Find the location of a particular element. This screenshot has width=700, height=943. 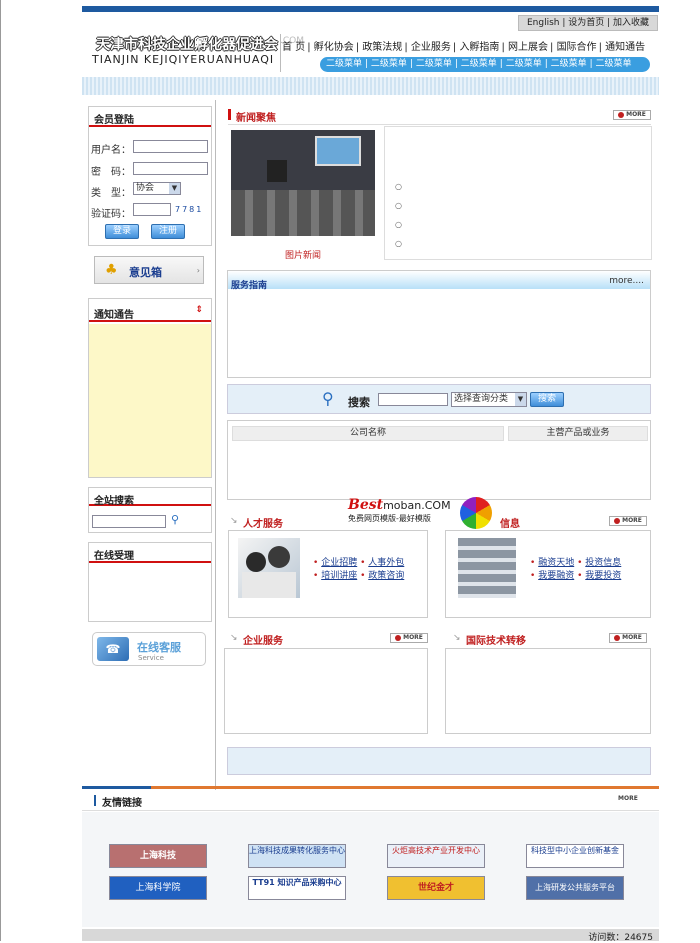

talent-links: • 企业招聘 • 人事外包 • 培训讲座 • 政策咨询 is located at coordinates (368, 568).